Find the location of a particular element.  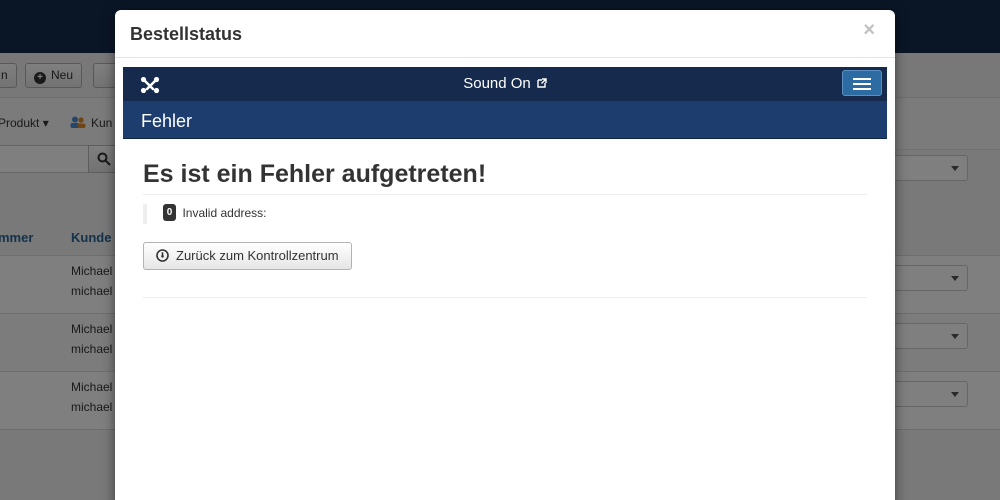

page-subheader: Fehler is located at coordinates (505, 120).